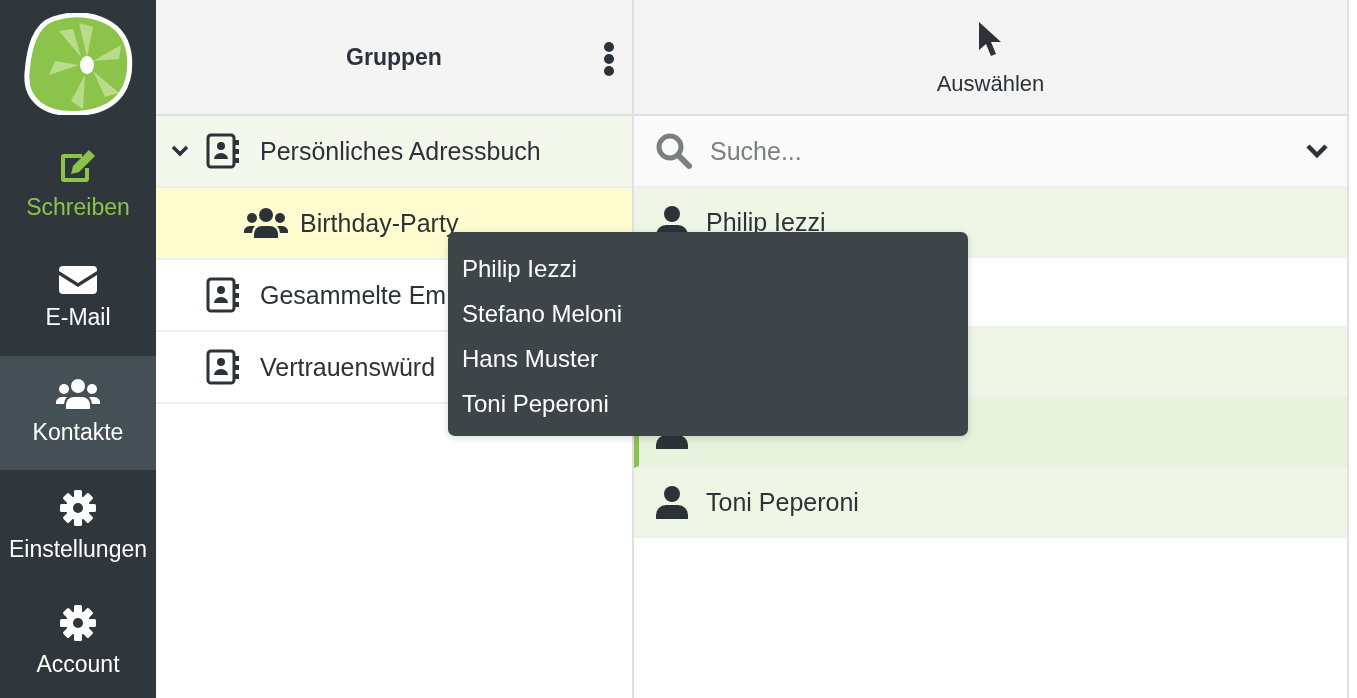  Describe the element at coordinates (394, 152) in the screenshot. I see `group-item: Persönliches Adressbuch` at that location.